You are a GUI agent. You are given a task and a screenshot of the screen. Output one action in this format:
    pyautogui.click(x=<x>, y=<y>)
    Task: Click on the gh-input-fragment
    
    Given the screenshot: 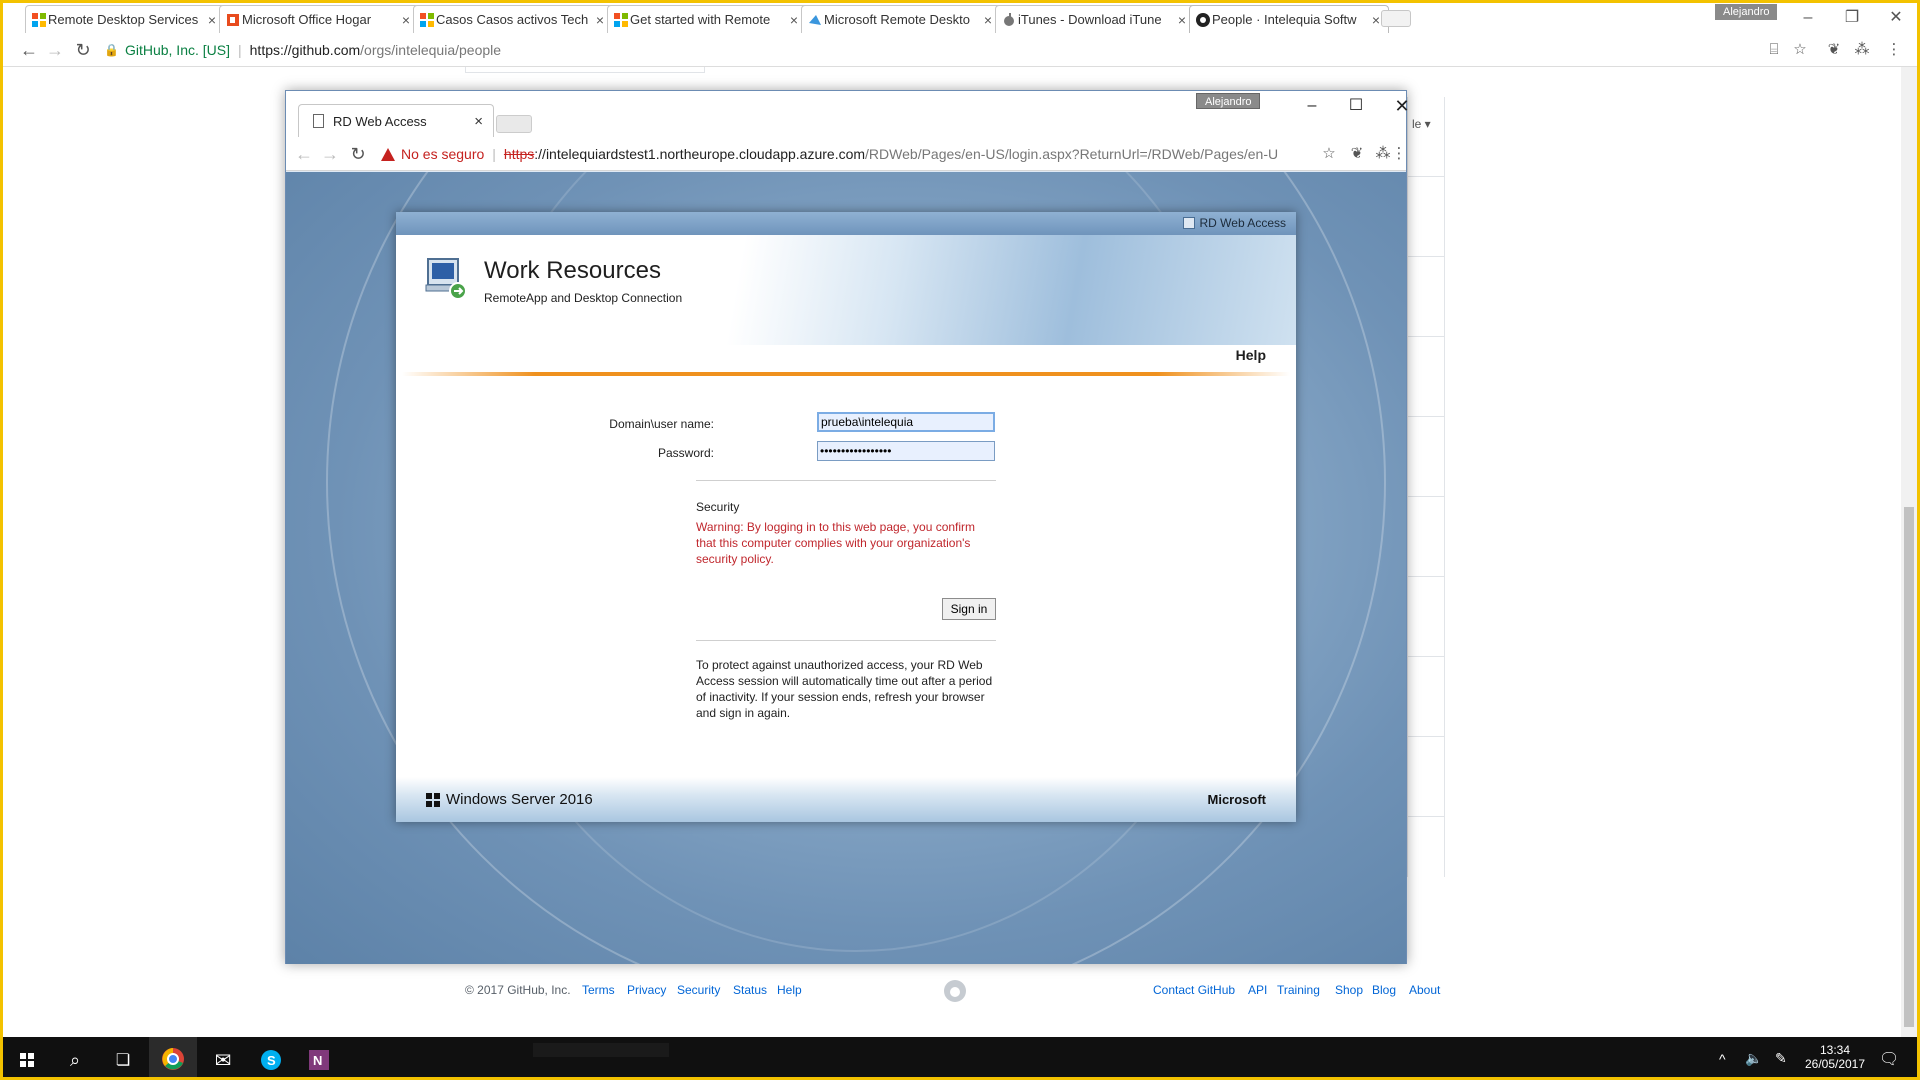 What is the action you would take?
    pyautogui.click(x=585, y=70)
    